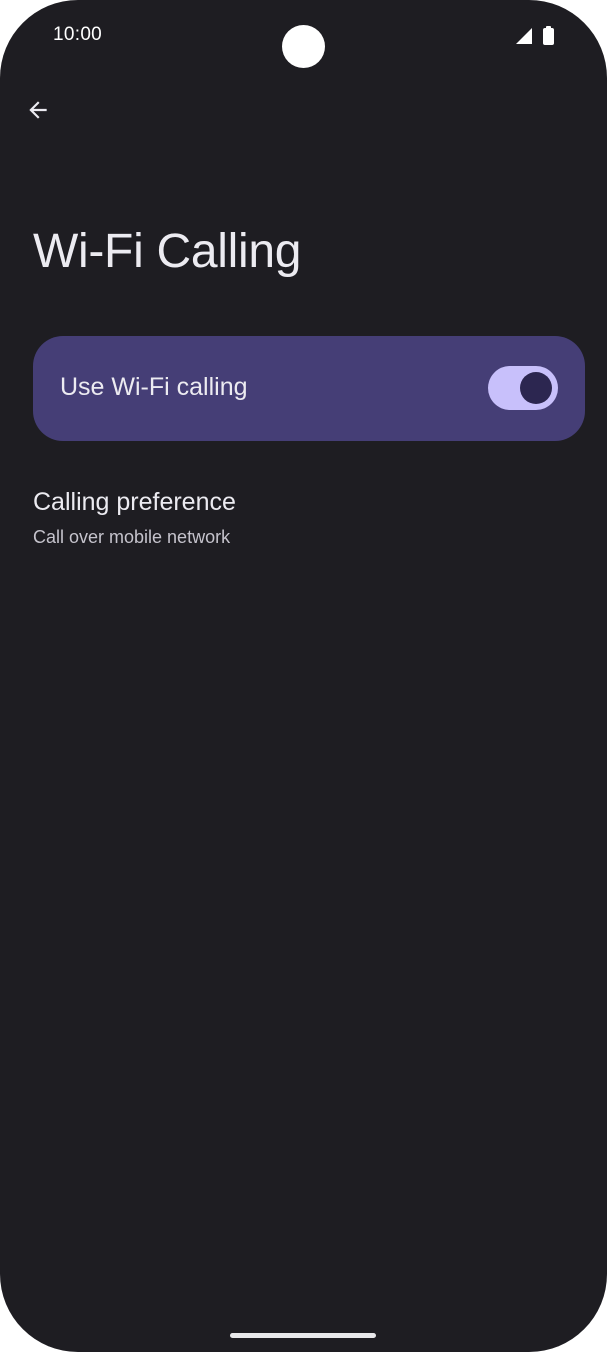 The image size is (607, 1352). I want to click on back-button, so click(38, 110).